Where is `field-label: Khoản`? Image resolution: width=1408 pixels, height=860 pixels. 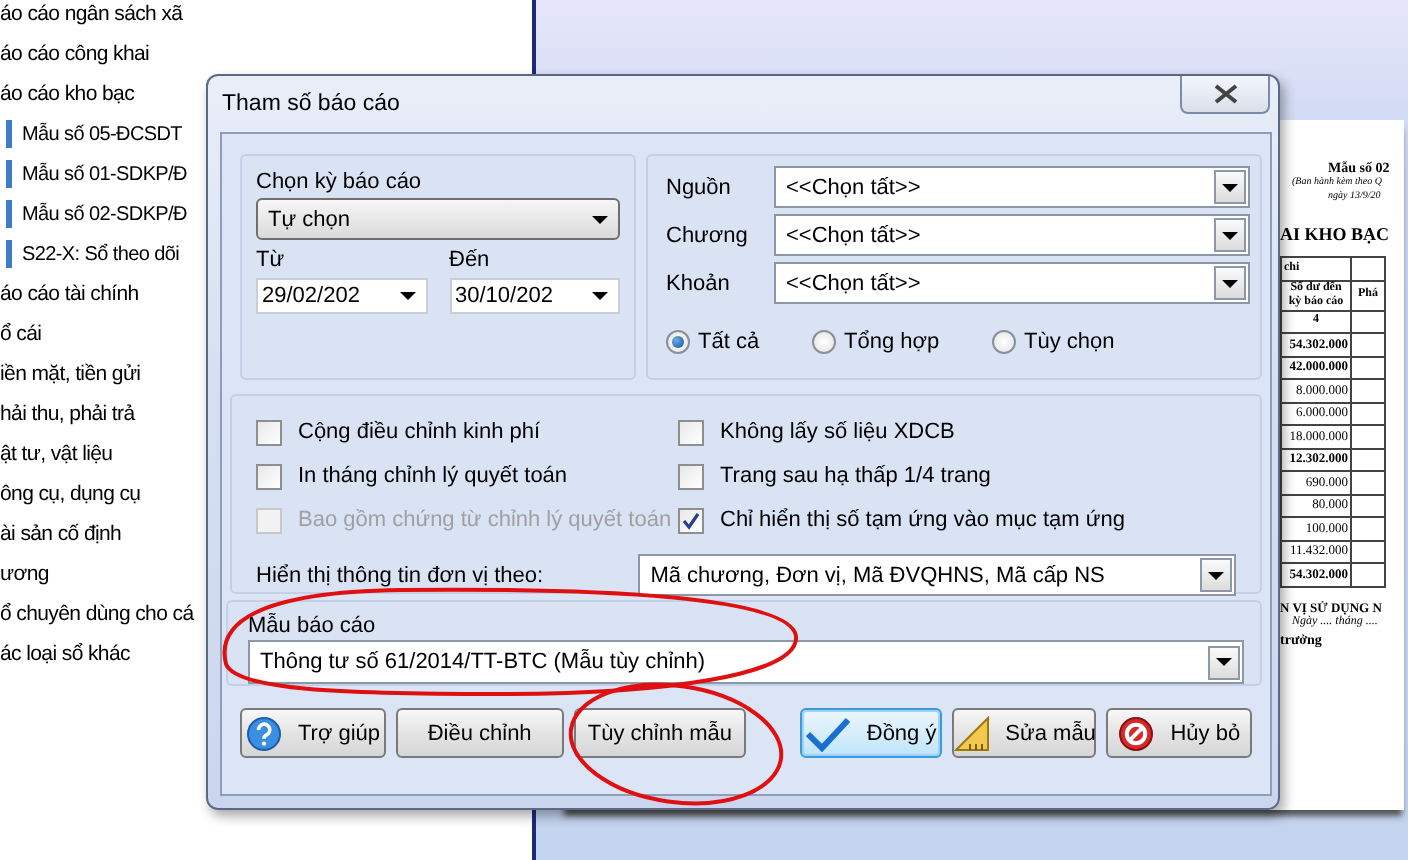 field-label: Khoản is located at coordinates (699, 283).